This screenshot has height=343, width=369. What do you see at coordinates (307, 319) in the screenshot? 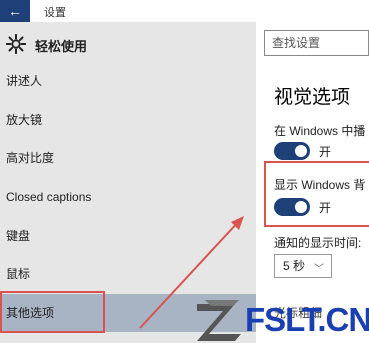
I see `watermark-text: FSLT.CN` at bounding box center [307, 319].